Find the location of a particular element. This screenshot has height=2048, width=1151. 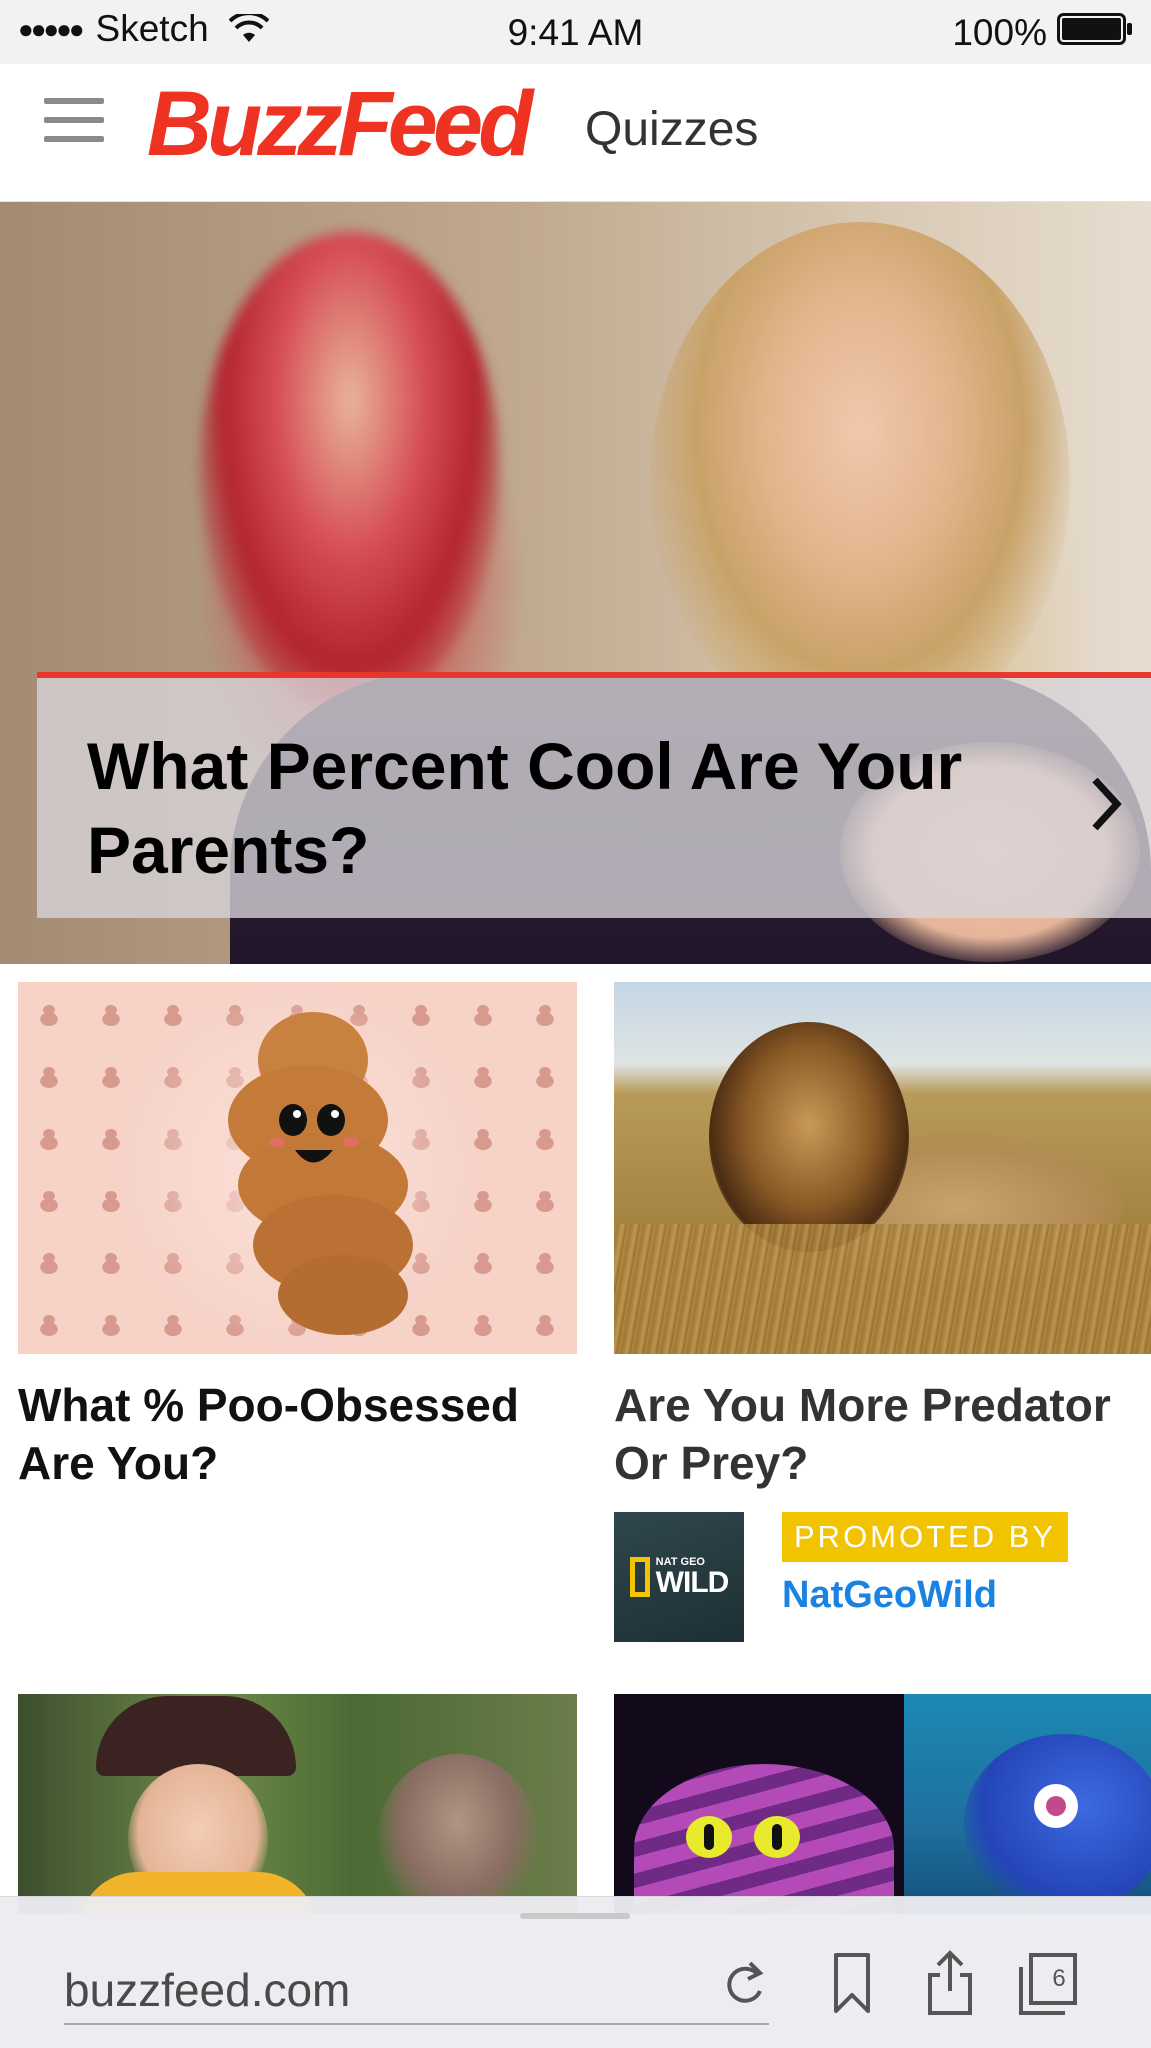

quiz-card-partial-right is located at coordinates (882, 1804).